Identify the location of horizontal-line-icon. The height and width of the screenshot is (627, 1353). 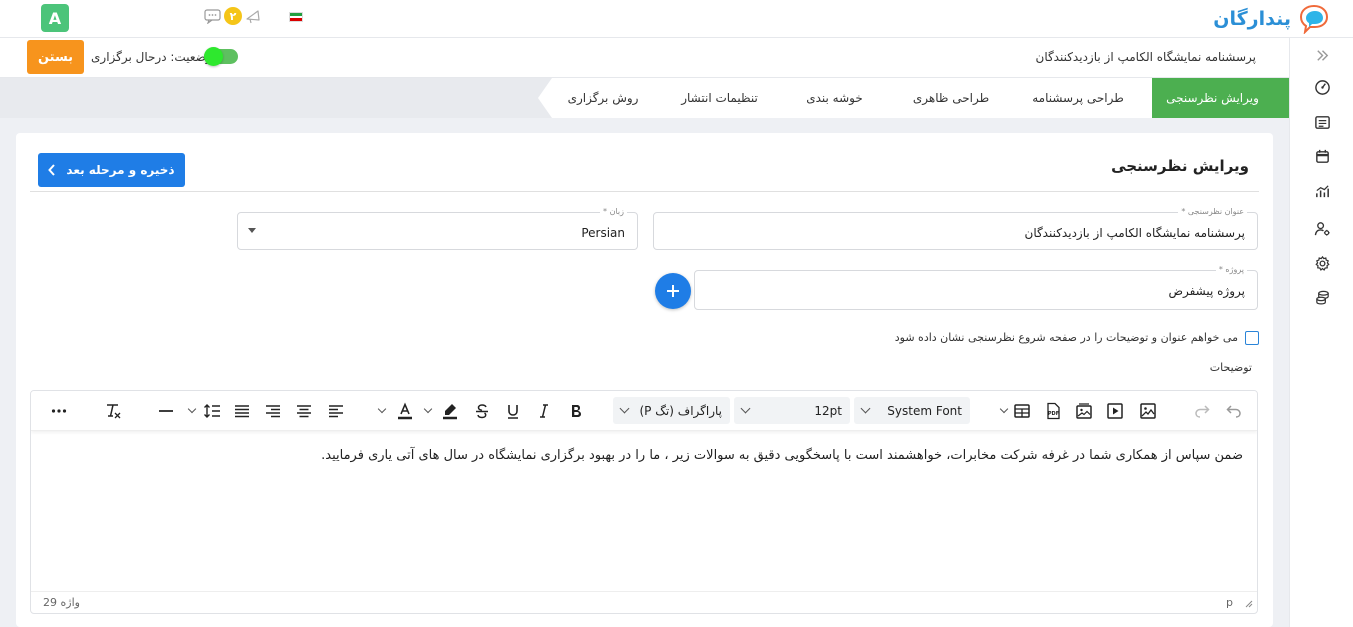
(166, 411).